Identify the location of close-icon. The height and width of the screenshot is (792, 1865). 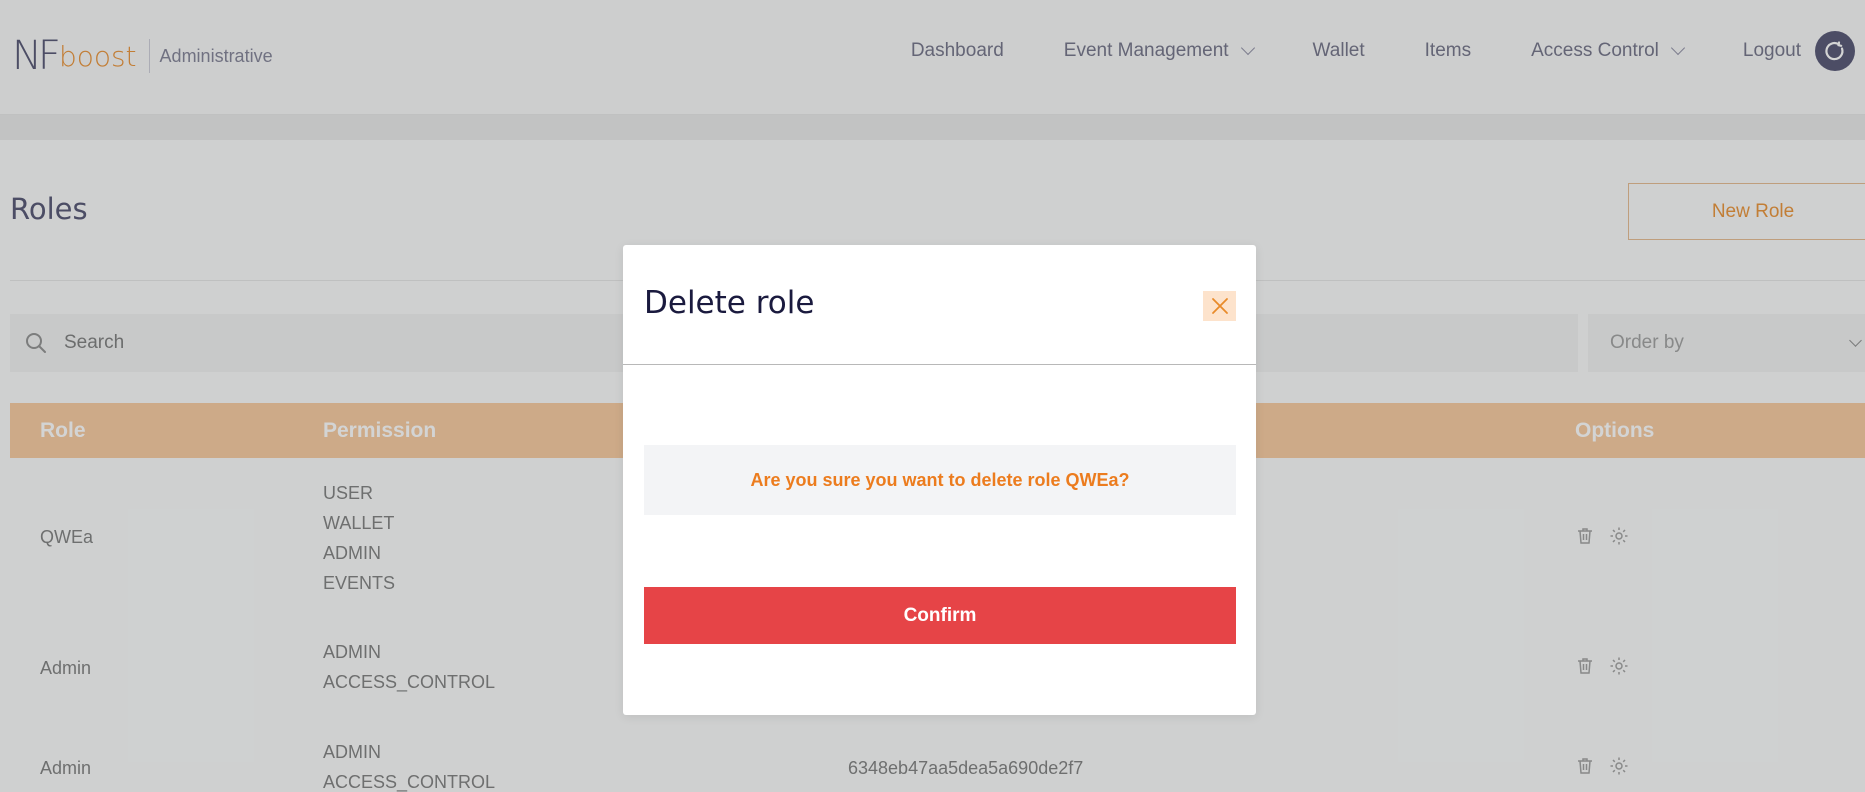
(1219, 306).